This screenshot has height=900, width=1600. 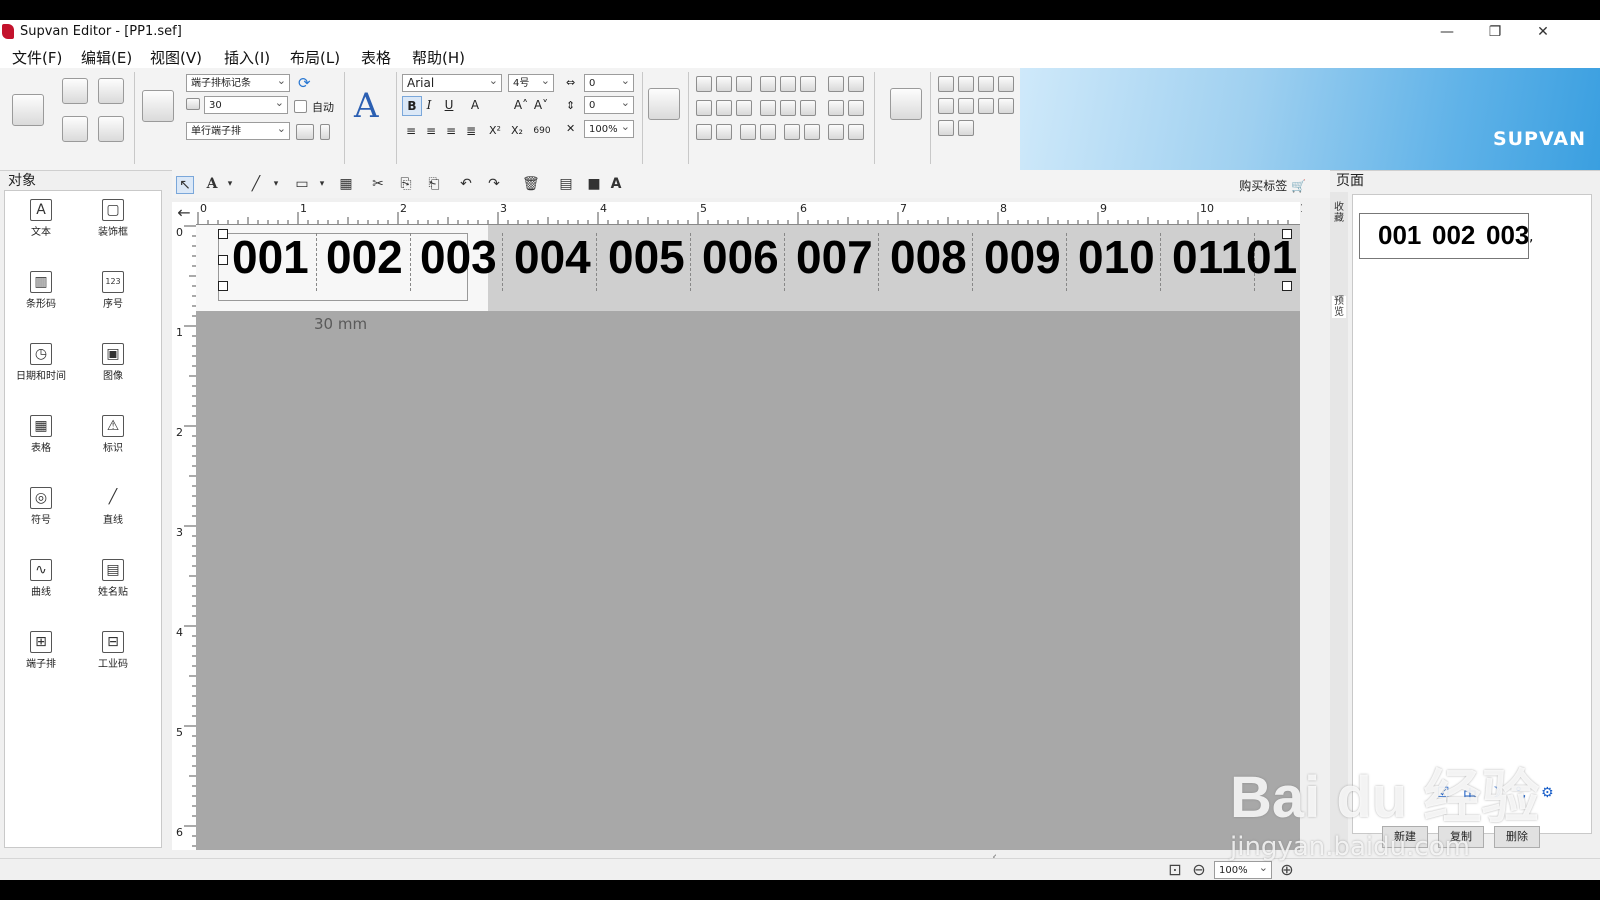 I want to click on object-symbol: ◎ 符号, so click(x=41, y=509).